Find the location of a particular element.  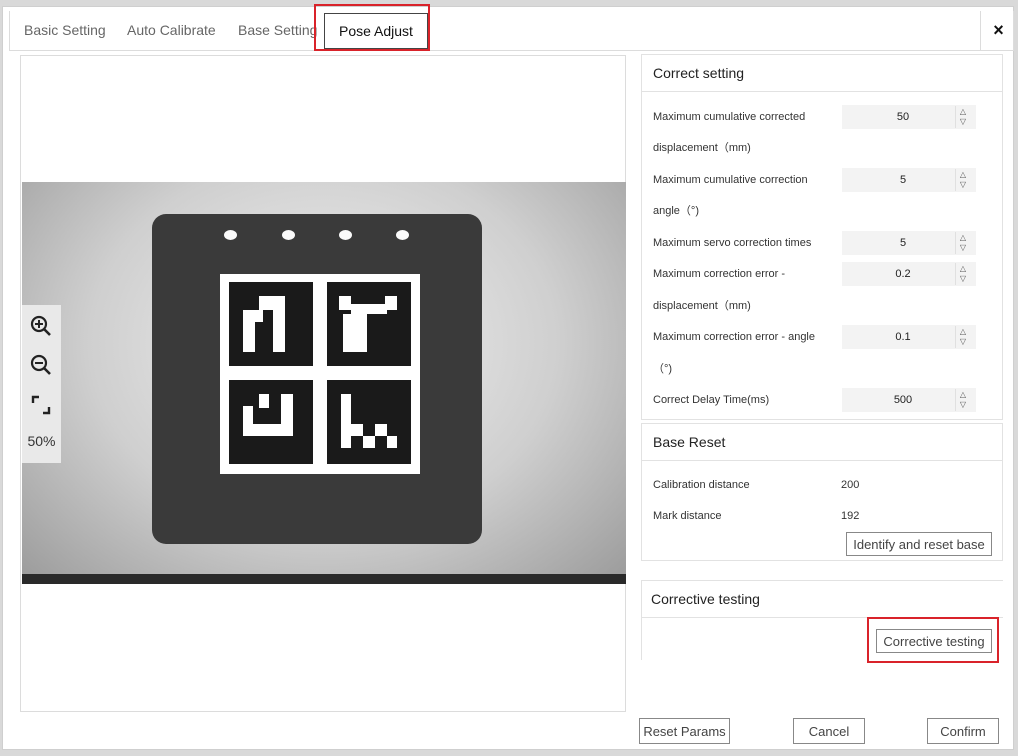

tab-auto-calibrate: Auto Calibrate is located at coordinates (171, 30).